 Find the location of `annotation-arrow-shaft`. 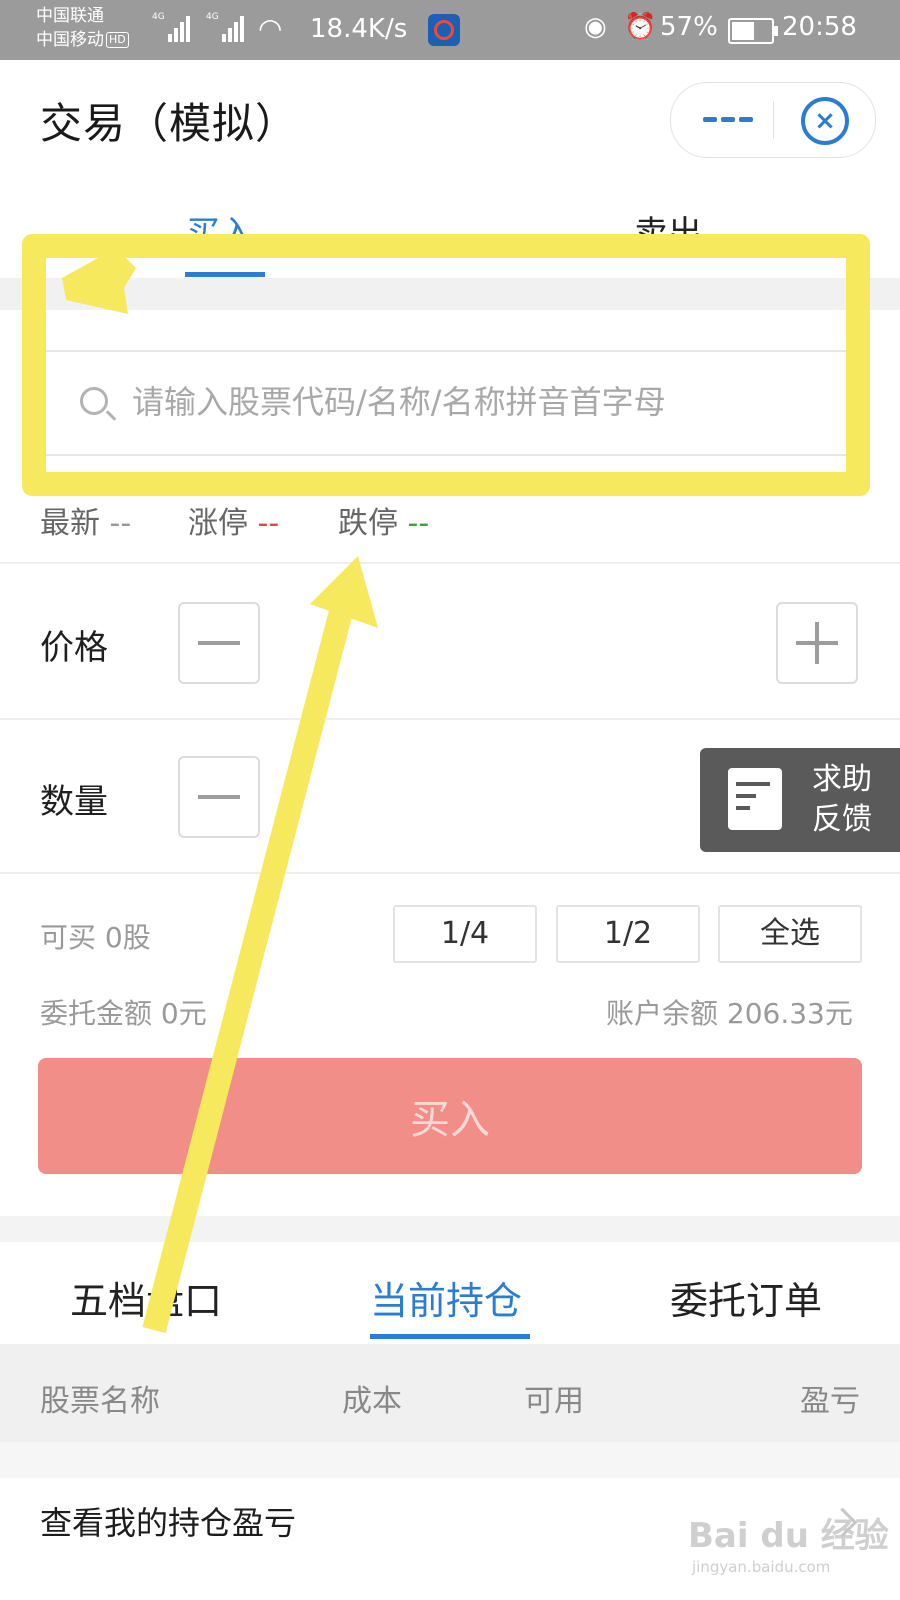

annotation-arrow-shaft is located at coordinates (249, 965).